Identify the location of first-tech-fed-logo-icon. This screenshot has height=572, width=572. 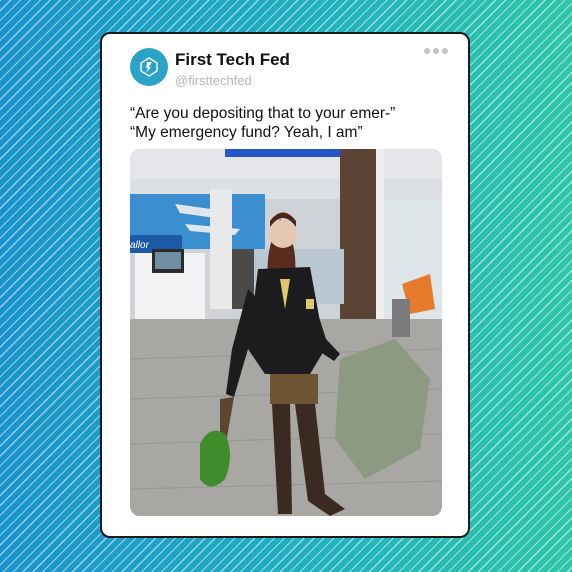
(149, 67).